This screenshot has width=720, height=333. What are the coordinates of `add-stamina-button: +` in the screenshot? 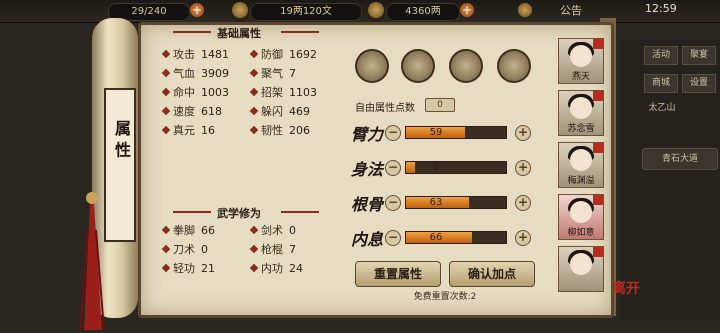 It's located at (197, 10).